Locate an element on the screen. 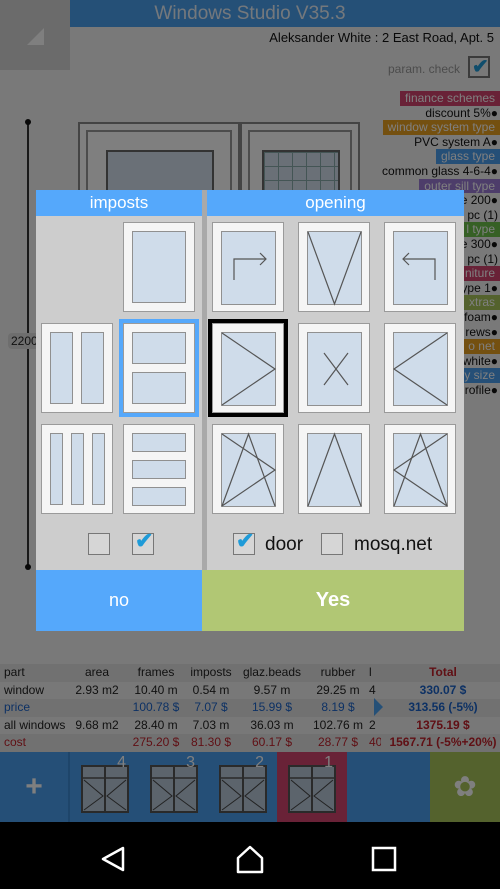 The image size is (500, 889). opening-option-sliding-left is located at coordinates (420, 267).